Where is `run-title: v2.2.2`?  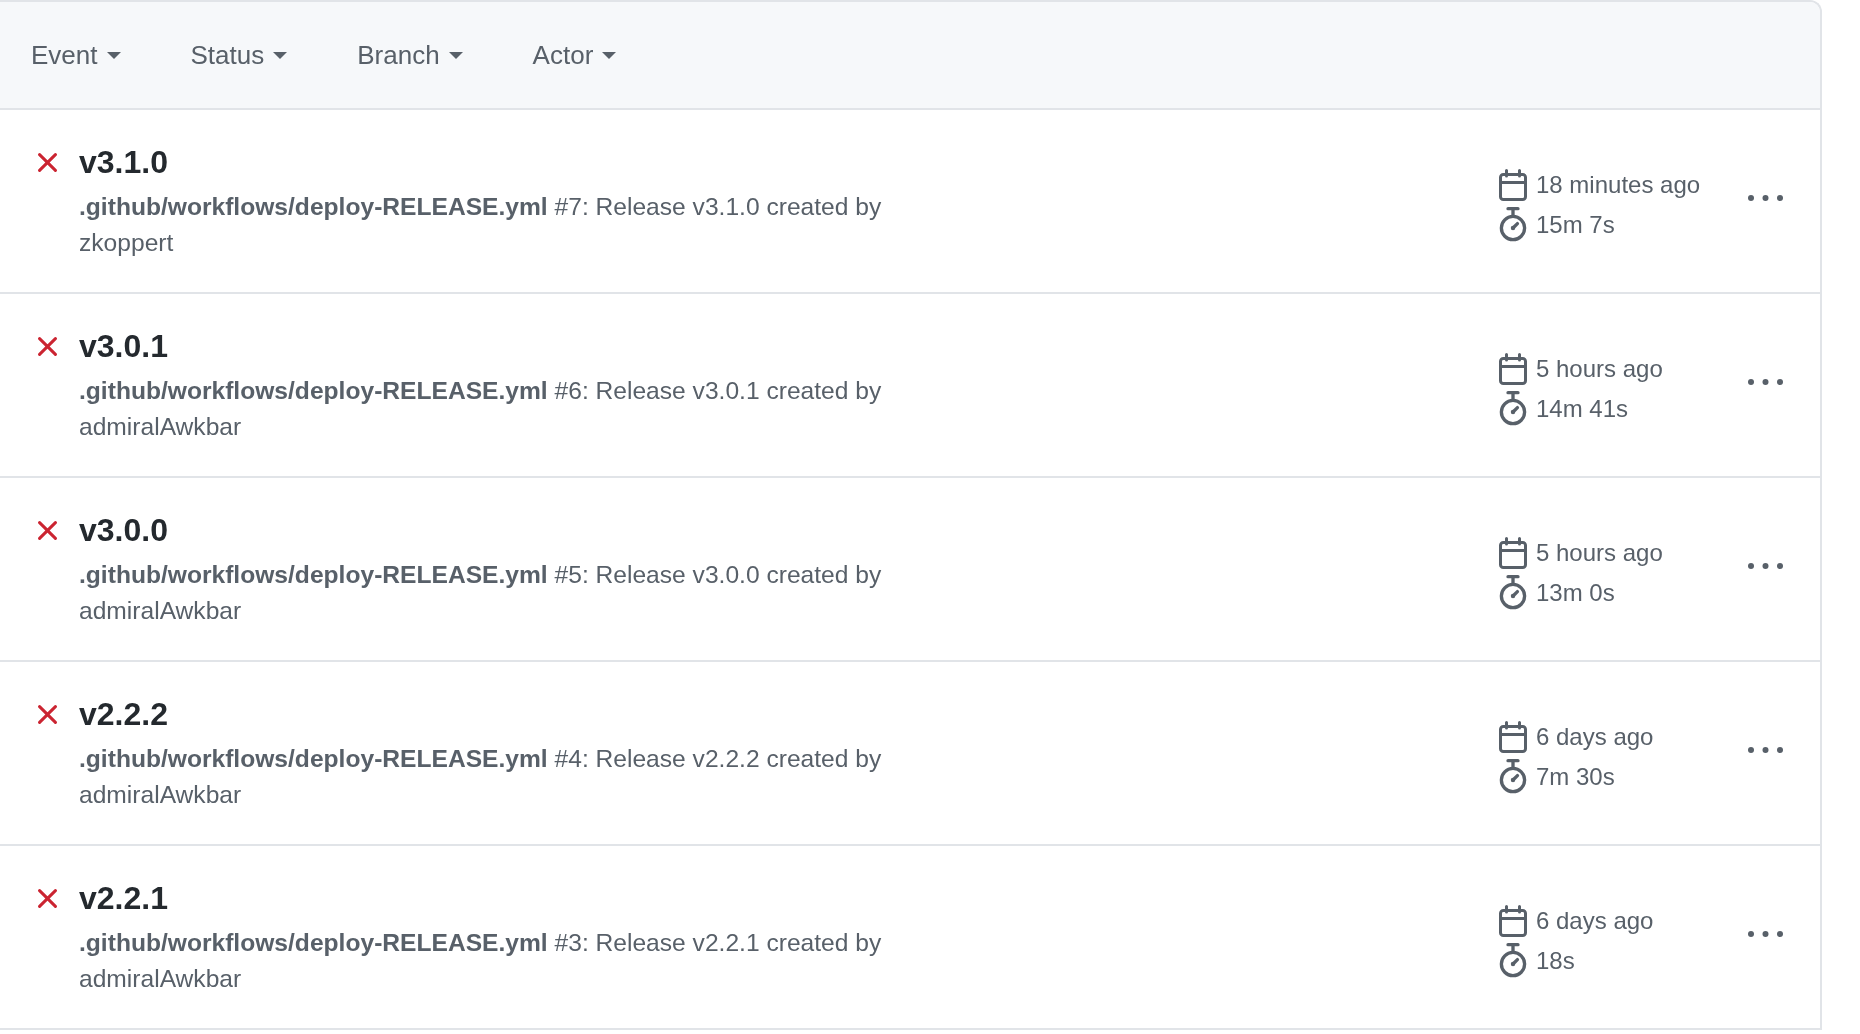
run-title: v2.2.2 is located at coordinates (123, 714).